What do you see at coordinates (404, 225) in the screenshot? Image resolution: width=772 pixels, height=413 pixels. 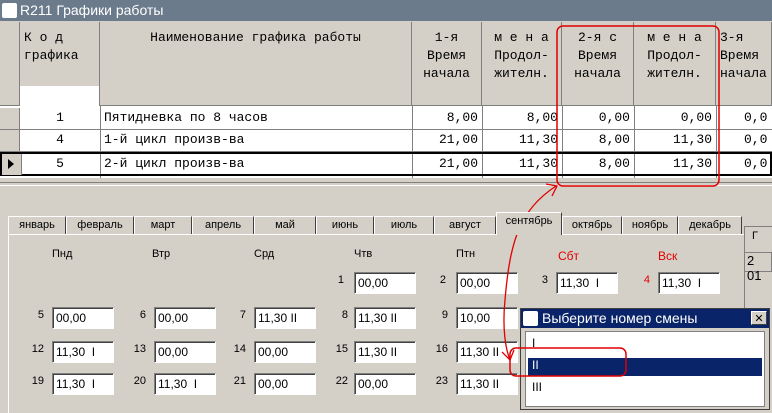 I see `tab-july: июль` at bounding box center [404, 225].